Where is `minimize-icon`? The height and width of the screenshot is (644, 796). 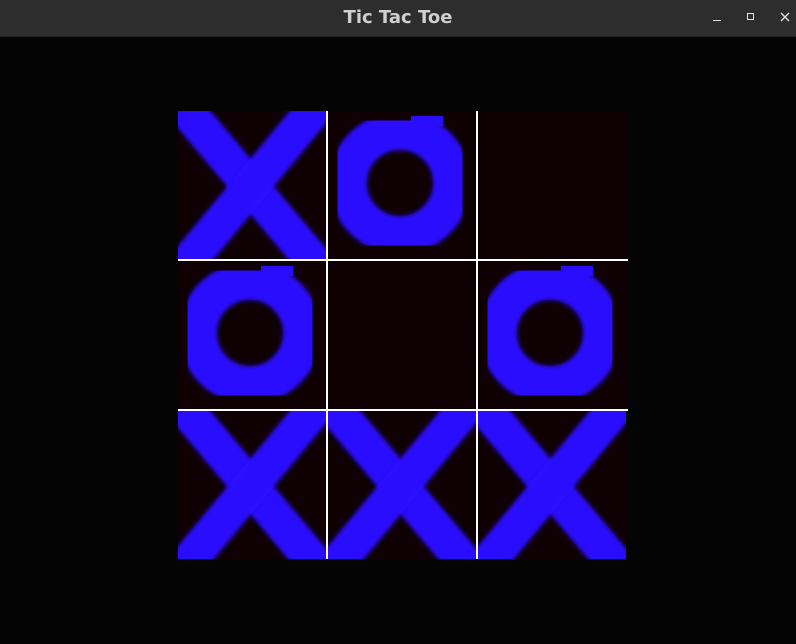 minimize-icon is located at coordinates (717, 20).